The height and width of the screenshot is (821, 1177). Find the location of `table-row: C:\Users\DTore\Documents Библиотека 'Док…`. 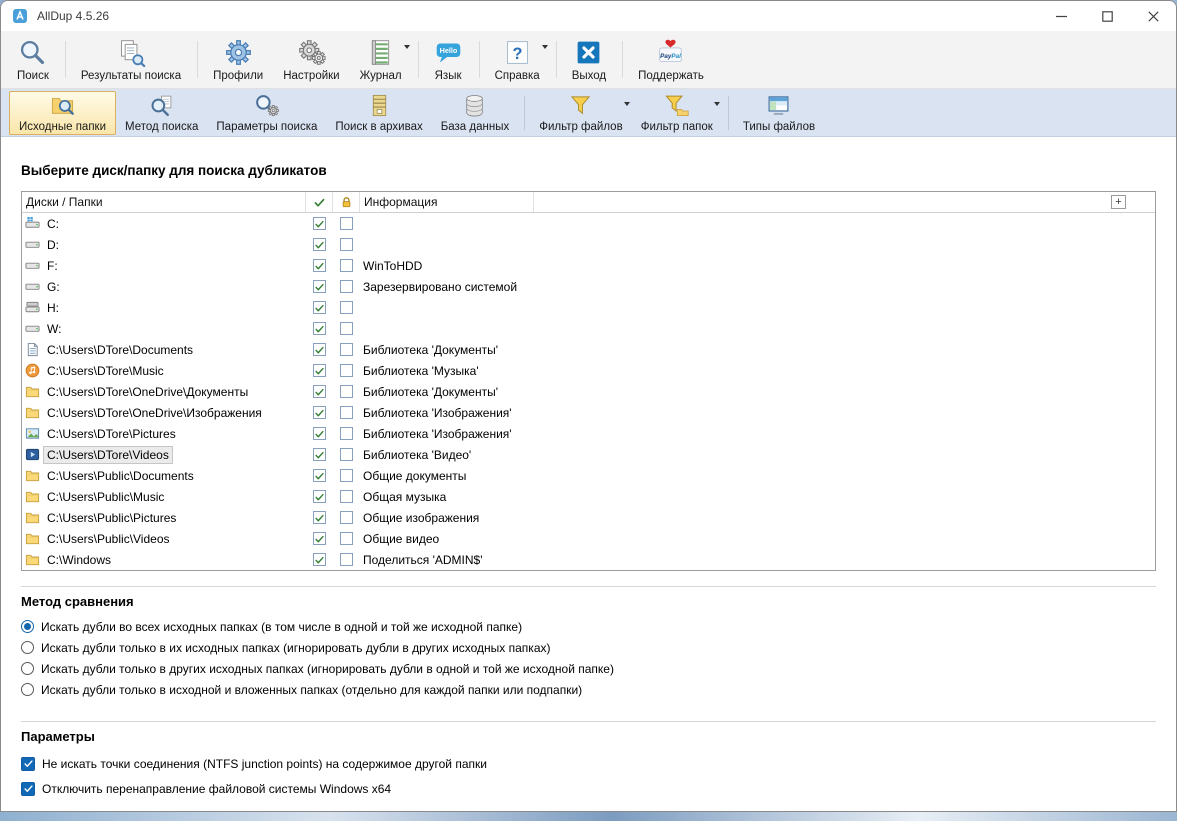

table-row: C:\Users\DTore\Documents Библиотека 'Док… is located at coordinates (588, 349).